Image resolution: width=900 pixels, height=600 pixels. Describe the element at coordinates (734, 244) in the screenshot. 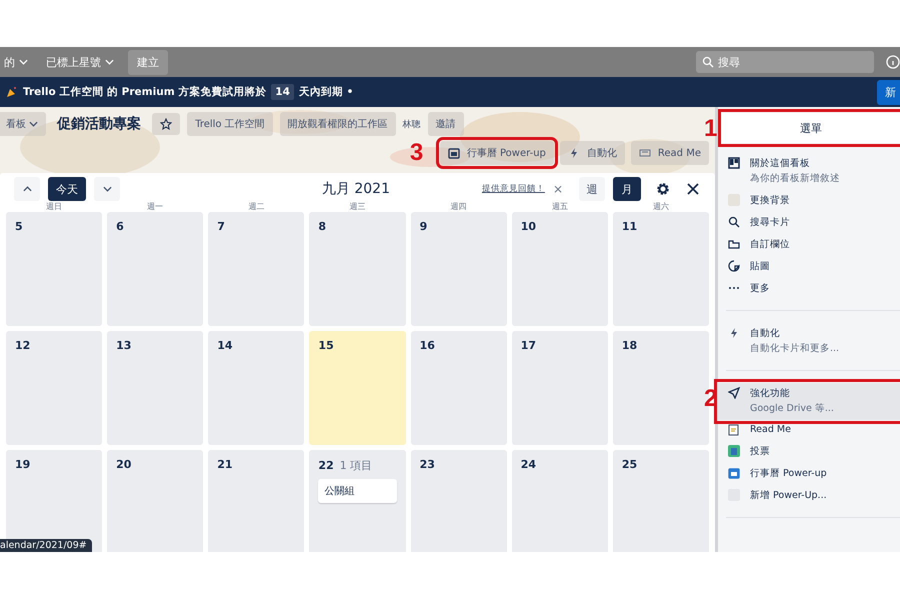

I see `field-icon` at that location.